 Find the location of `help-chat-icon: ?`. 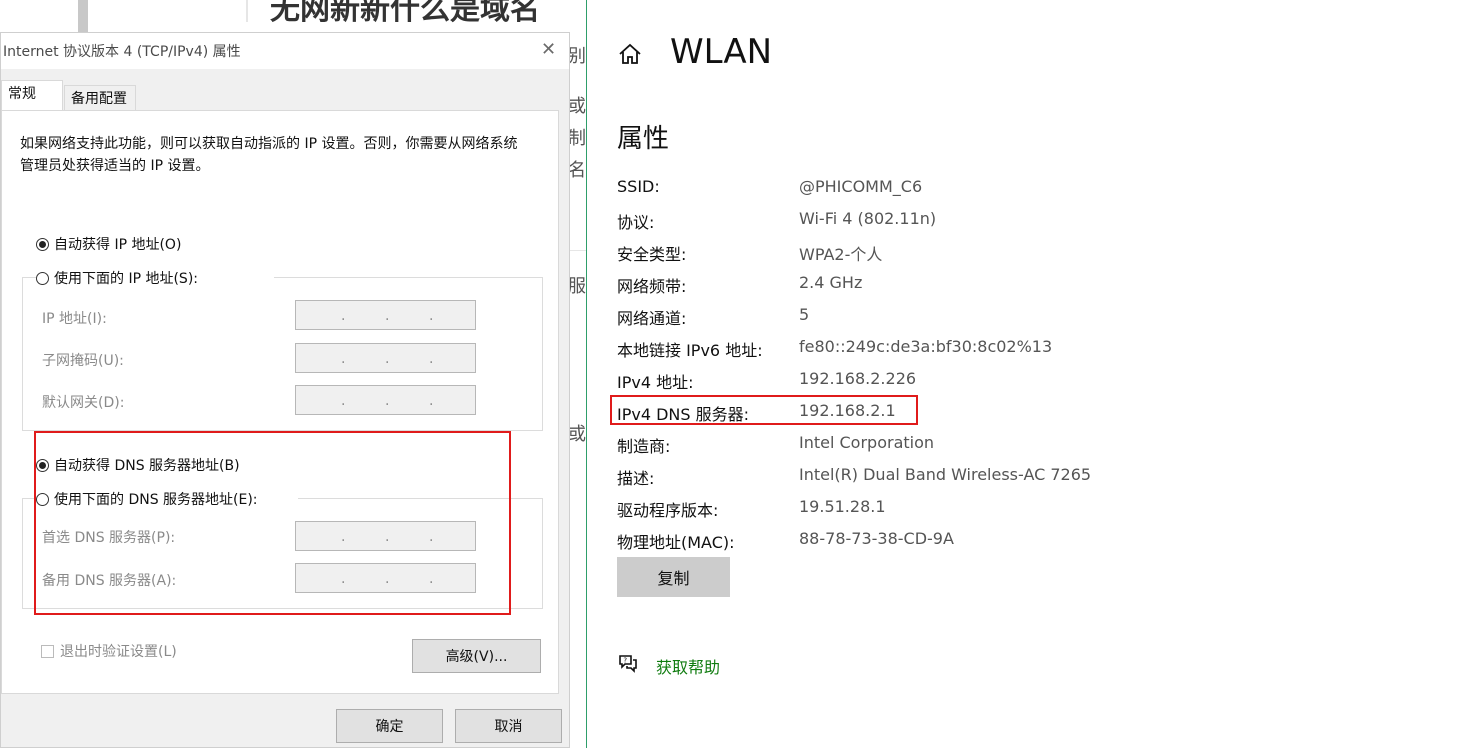

help-chat-icon: ? is located at coordinates (628, 663).